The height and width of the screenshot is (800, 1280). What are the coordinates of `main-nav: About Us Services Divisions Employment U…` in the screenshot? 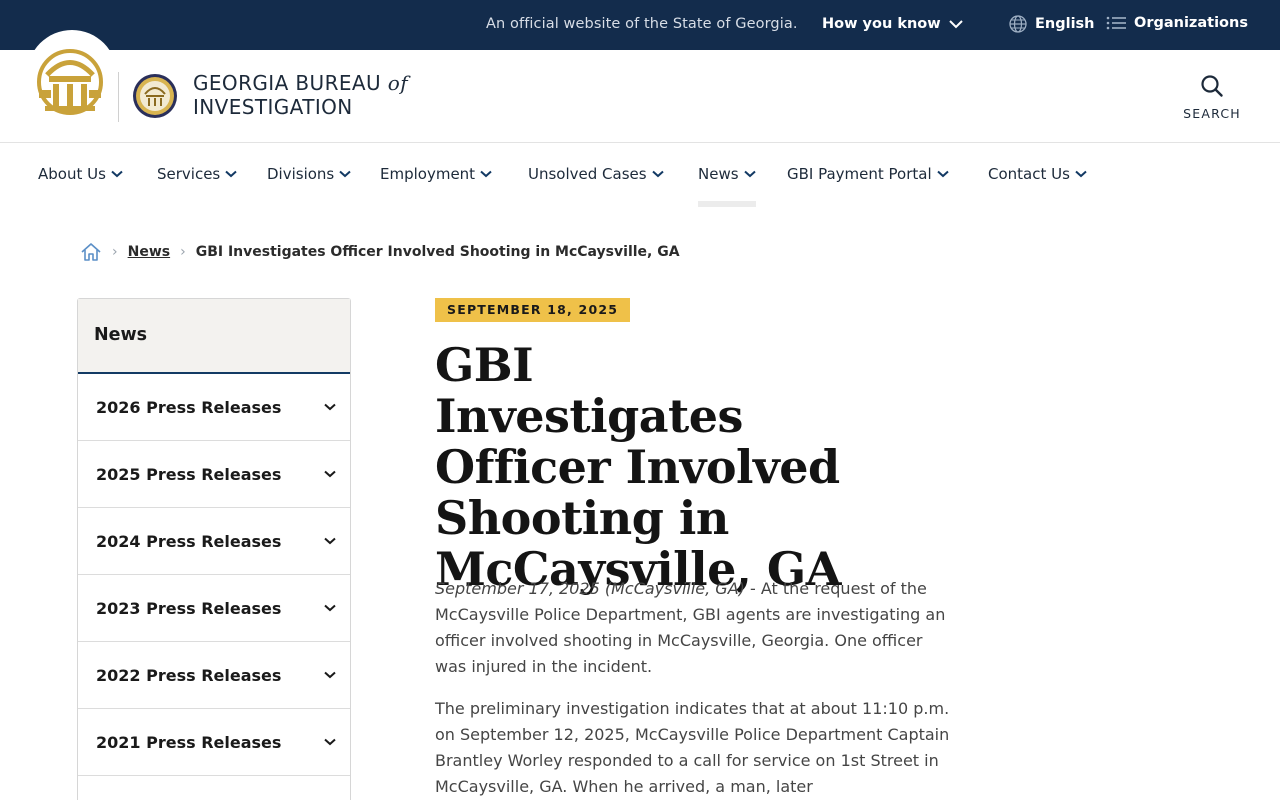 It's located at (640, 175).